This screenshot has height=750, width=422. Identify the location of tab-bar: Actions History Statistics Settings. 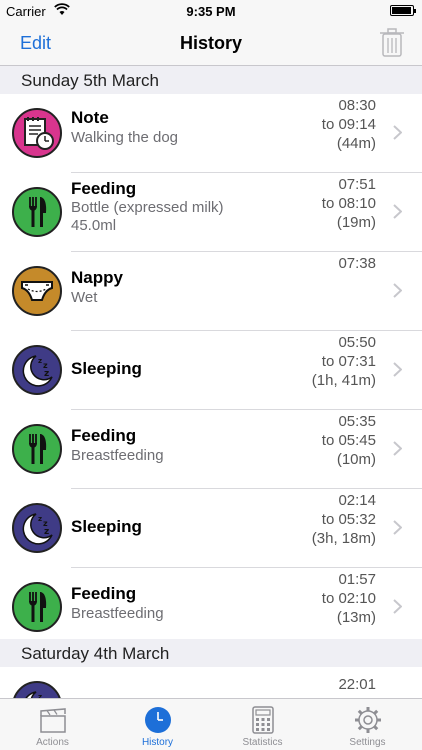
(211, 724).